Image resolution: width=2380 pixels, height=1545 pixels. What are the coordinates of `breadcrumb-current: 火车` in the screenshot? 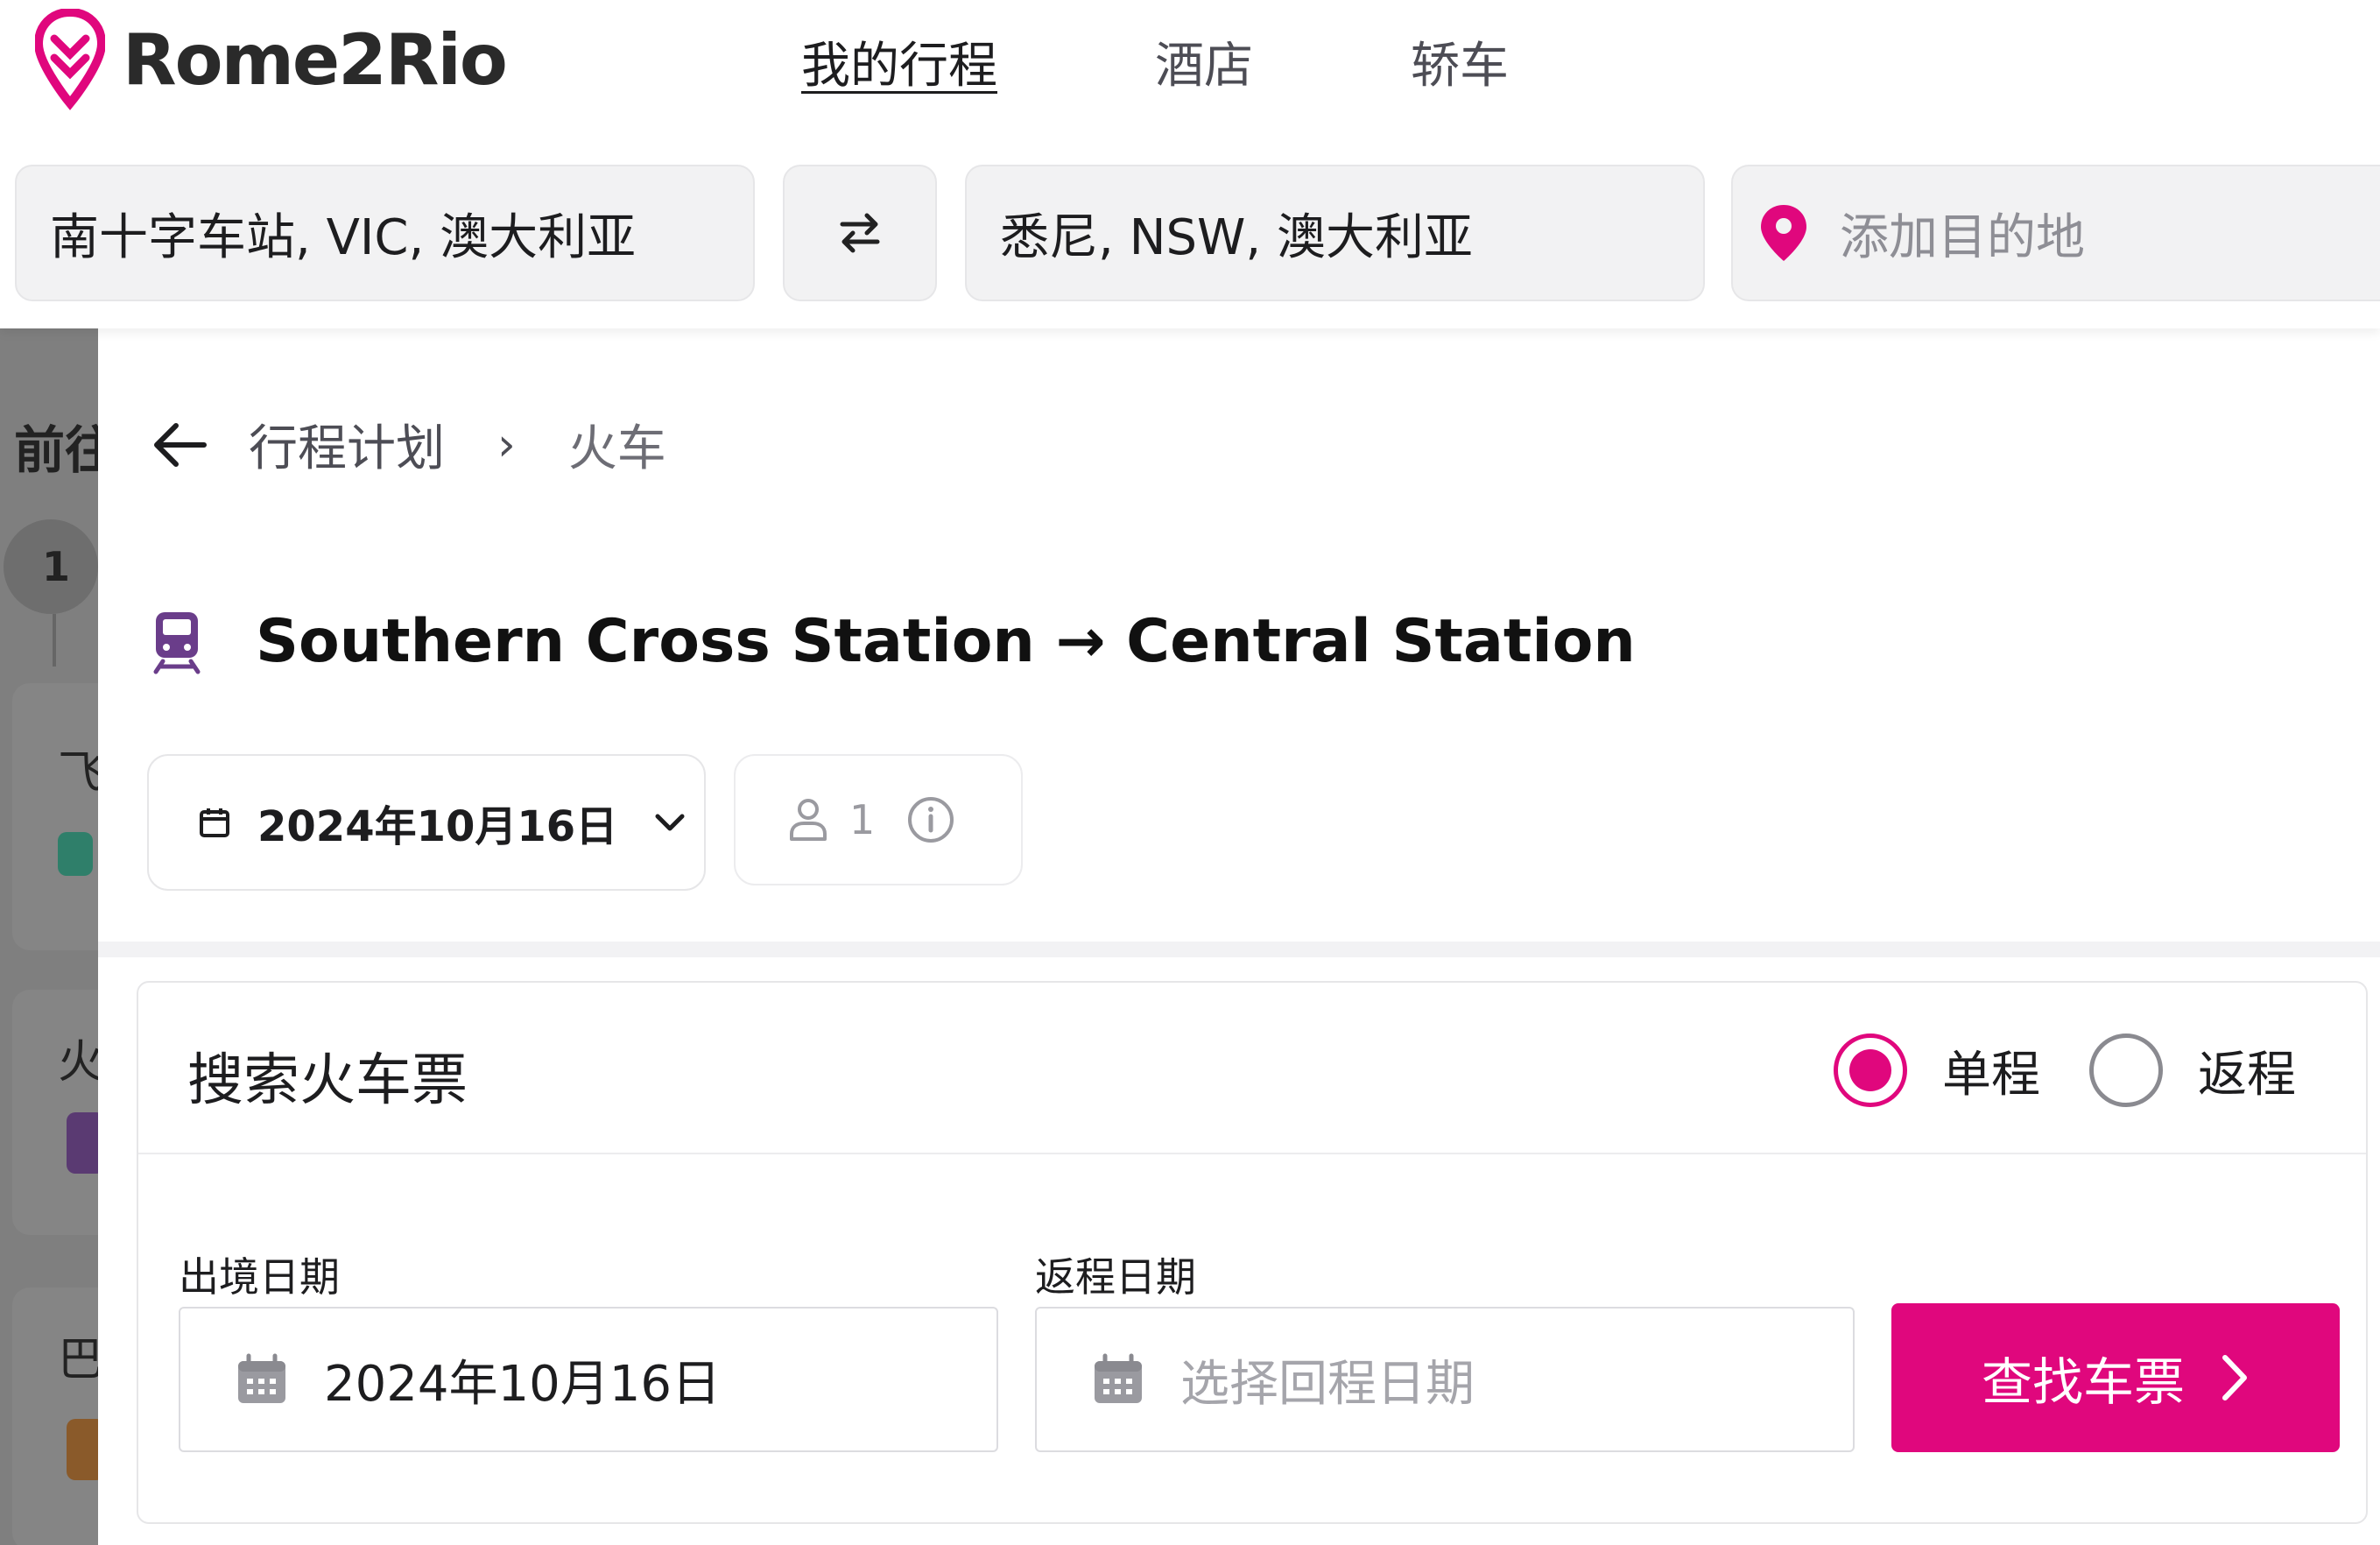 It's located at (616, 448).